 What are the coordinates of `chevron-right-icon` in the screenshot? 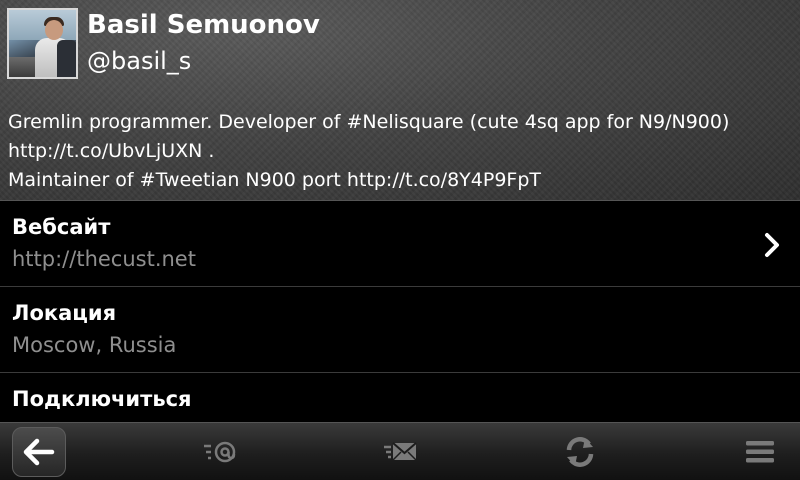 It's located at (772, 245).